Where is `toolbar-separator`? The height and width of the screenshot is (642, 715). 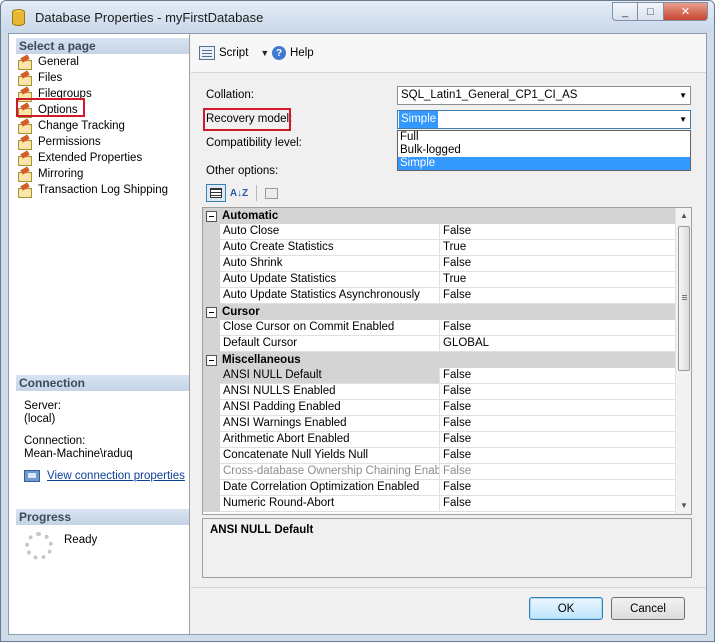 toolbar-separator is located at coordinates (256, 193).